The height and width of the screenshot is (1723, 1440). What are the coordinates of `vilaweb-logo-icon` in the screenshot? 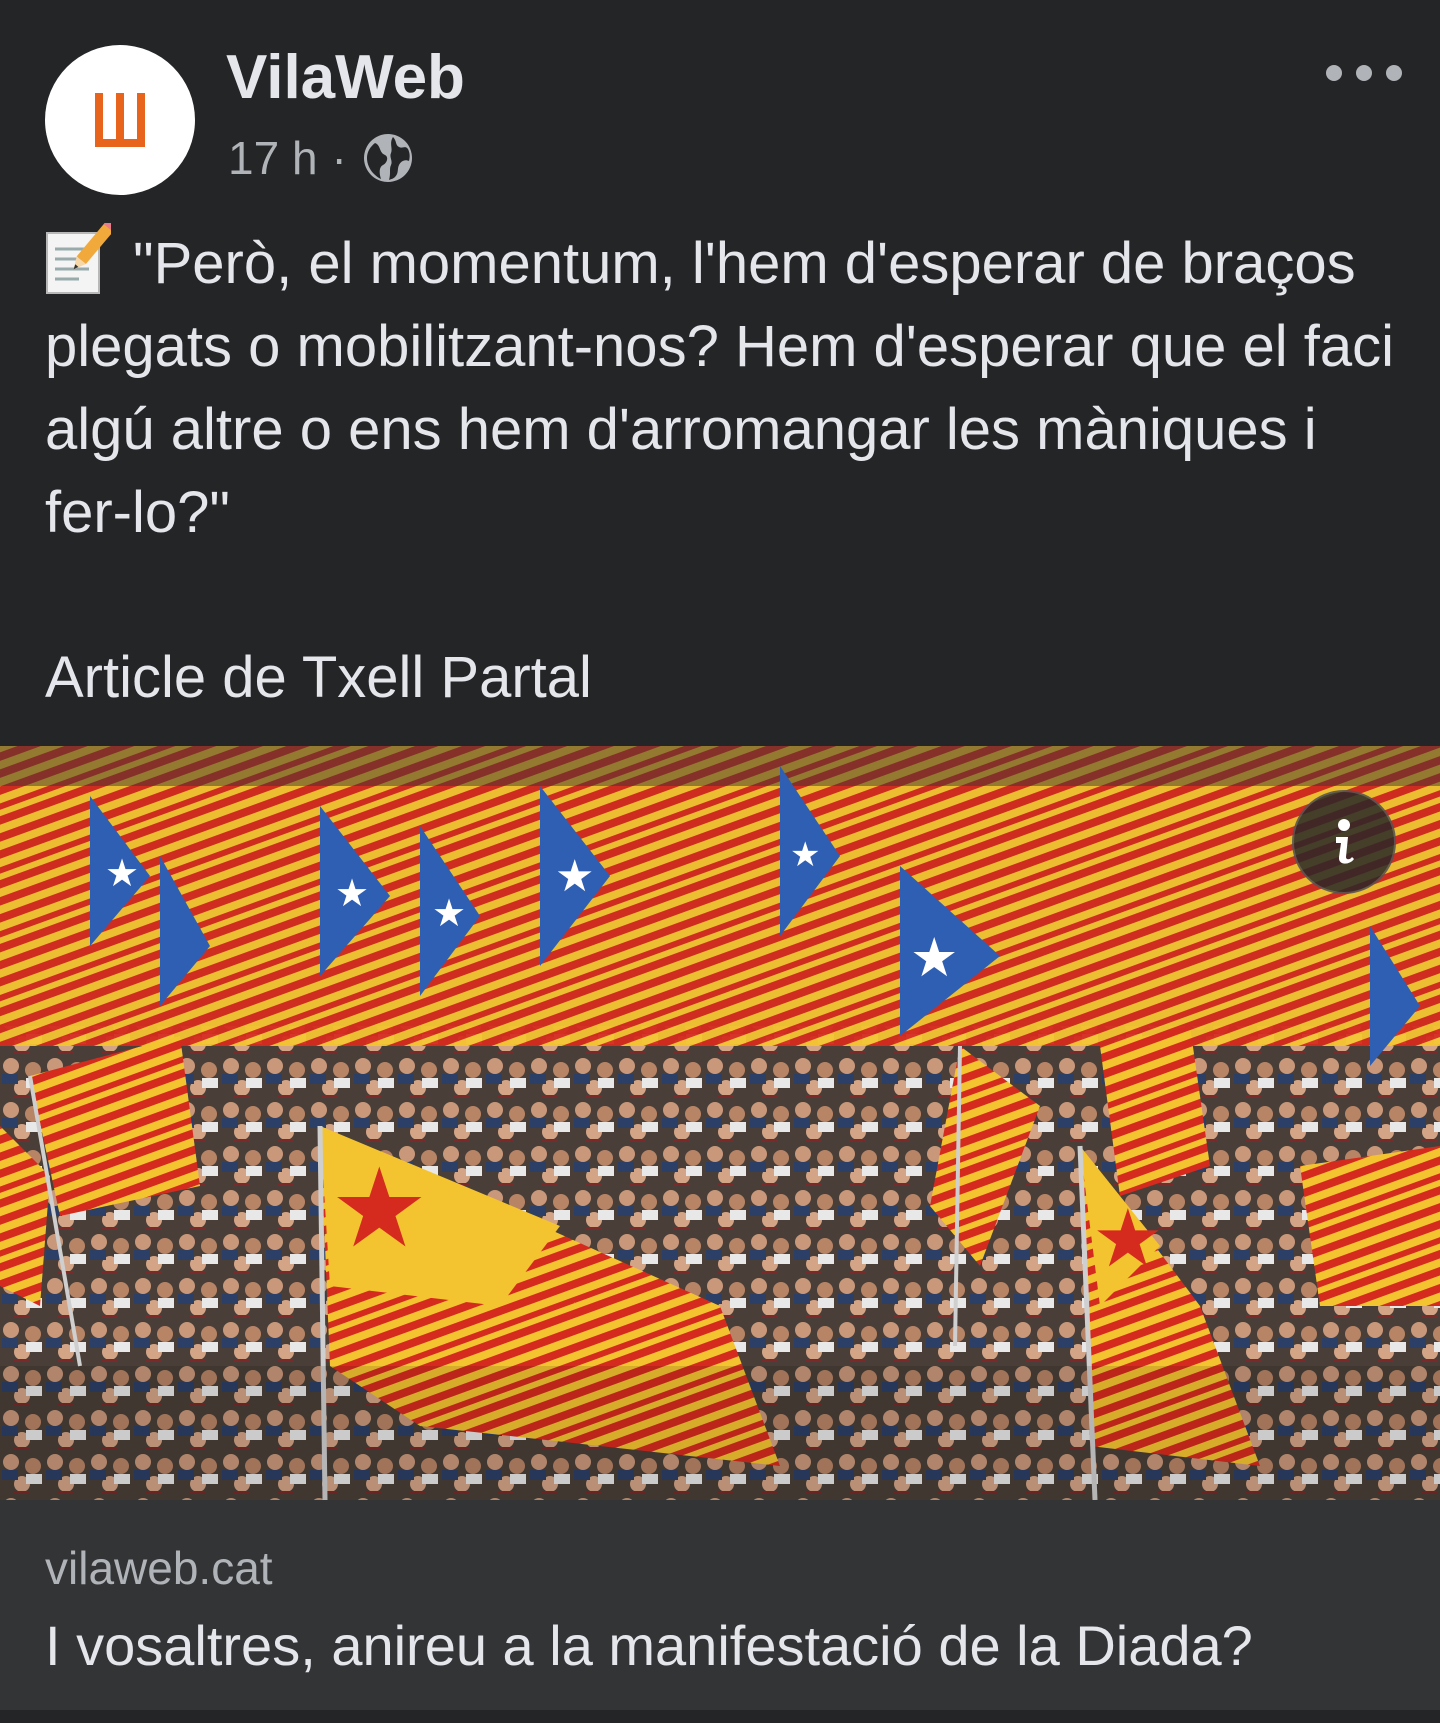 It's located at (120, 120).